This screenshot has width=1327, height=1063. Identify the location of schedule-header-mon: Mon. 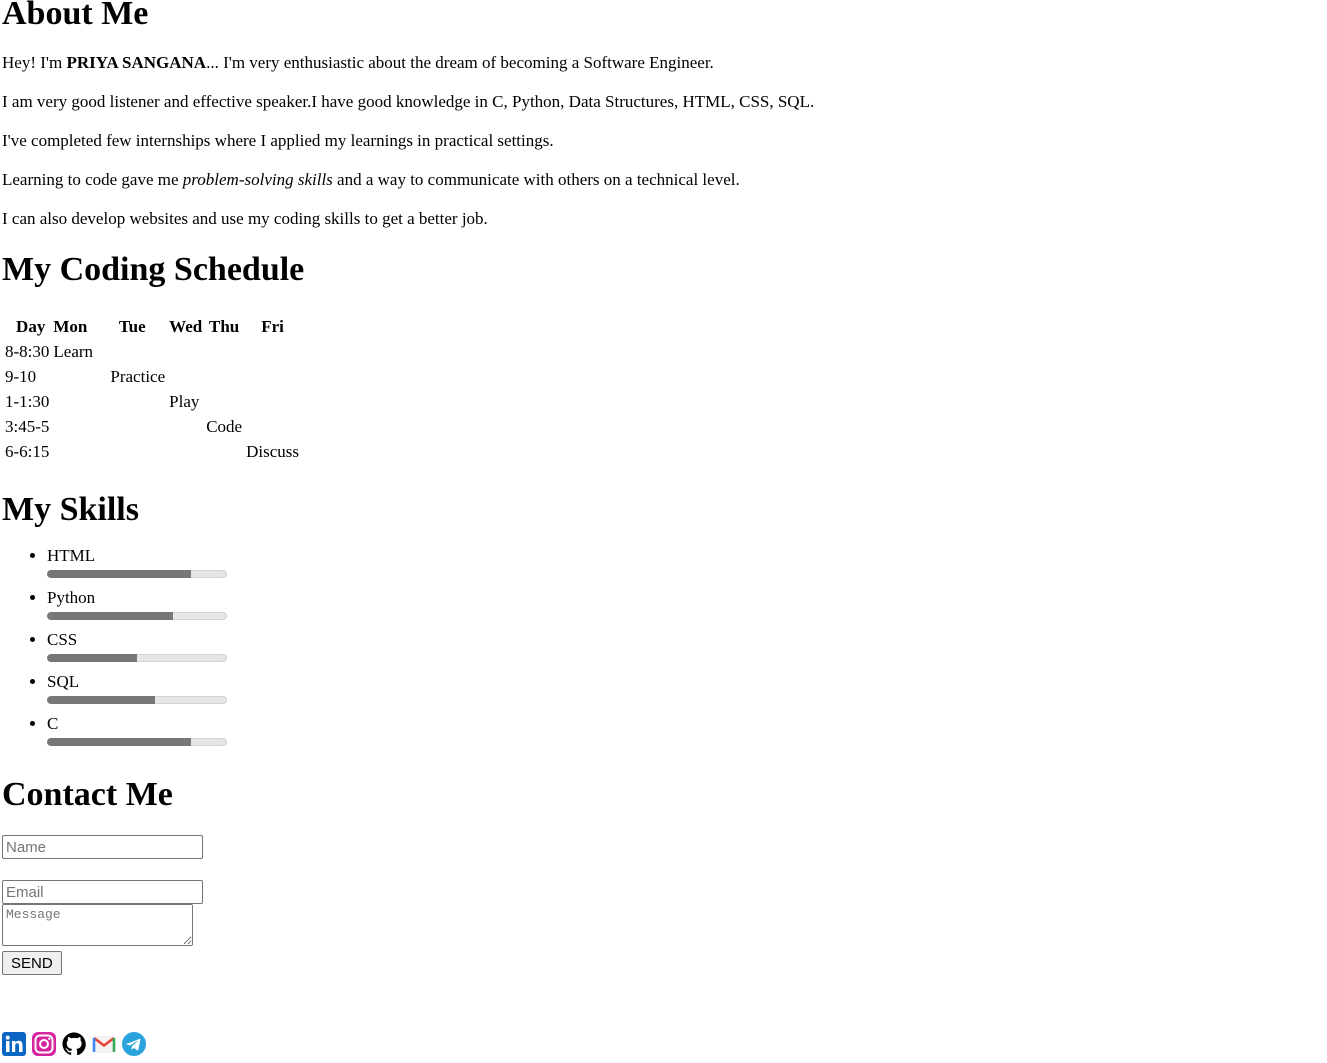
(70, 326).